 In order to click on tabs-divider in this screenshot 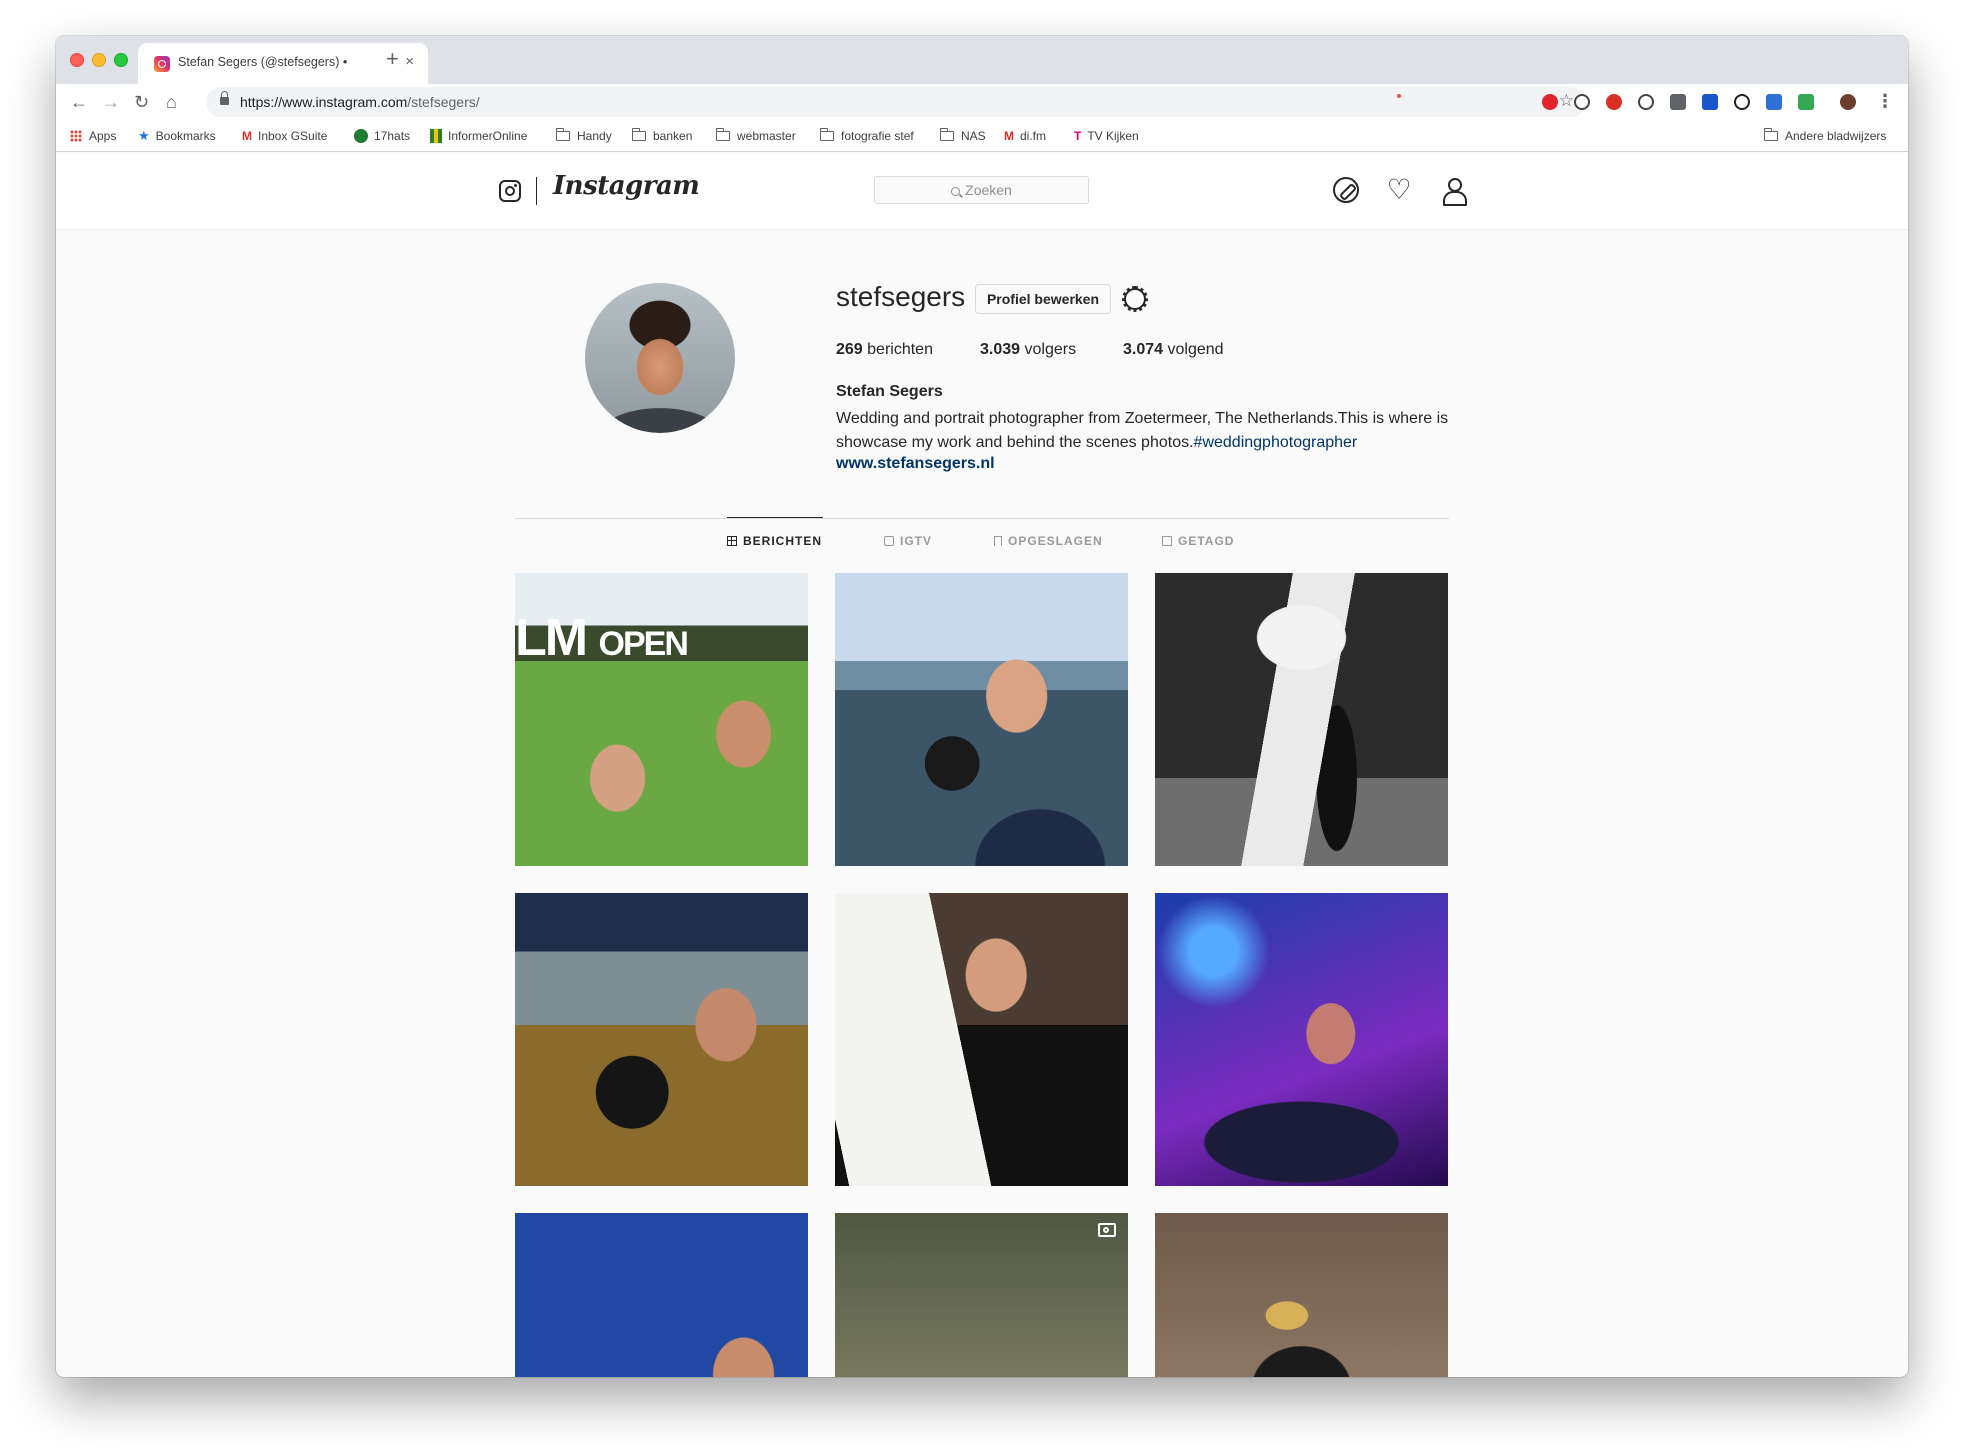, I will do `click(982, 518)`.